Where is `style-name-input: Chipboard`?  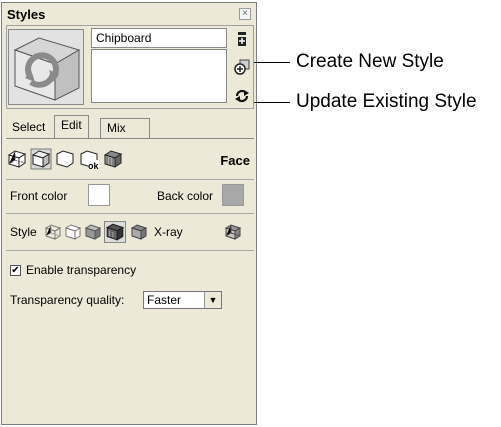
style-name-input: Chipboard is located at coordinates (159, 38).